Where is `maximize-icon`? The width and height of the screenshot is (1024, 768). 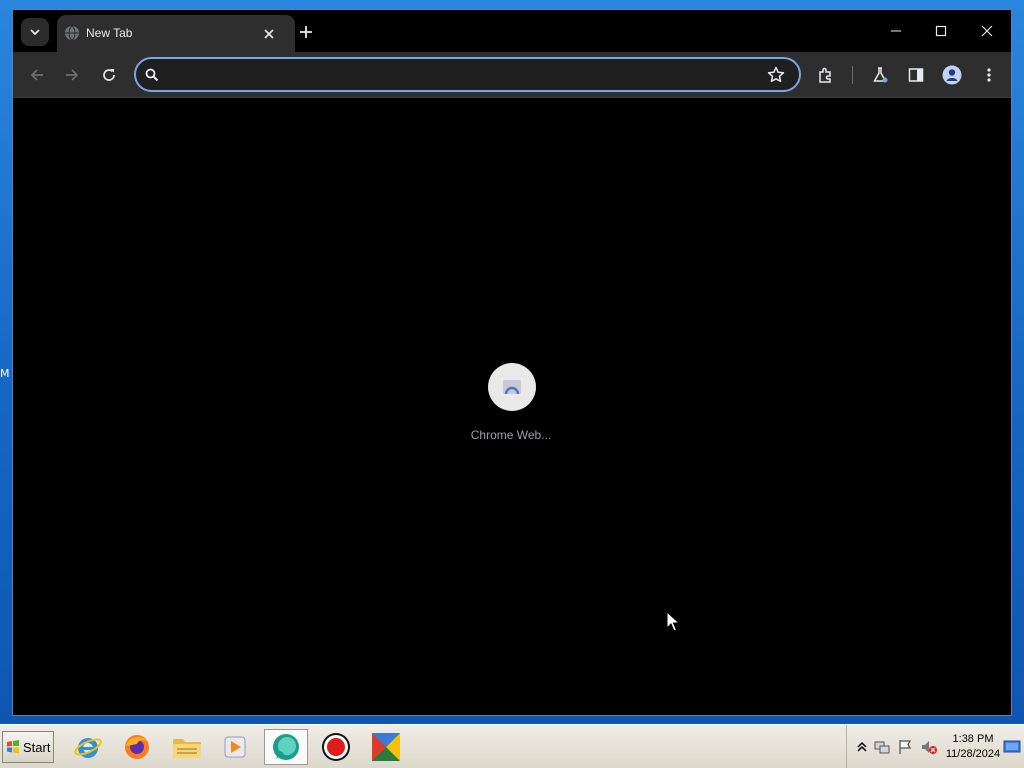 maximize-icon is located at coordinates (941, 31).